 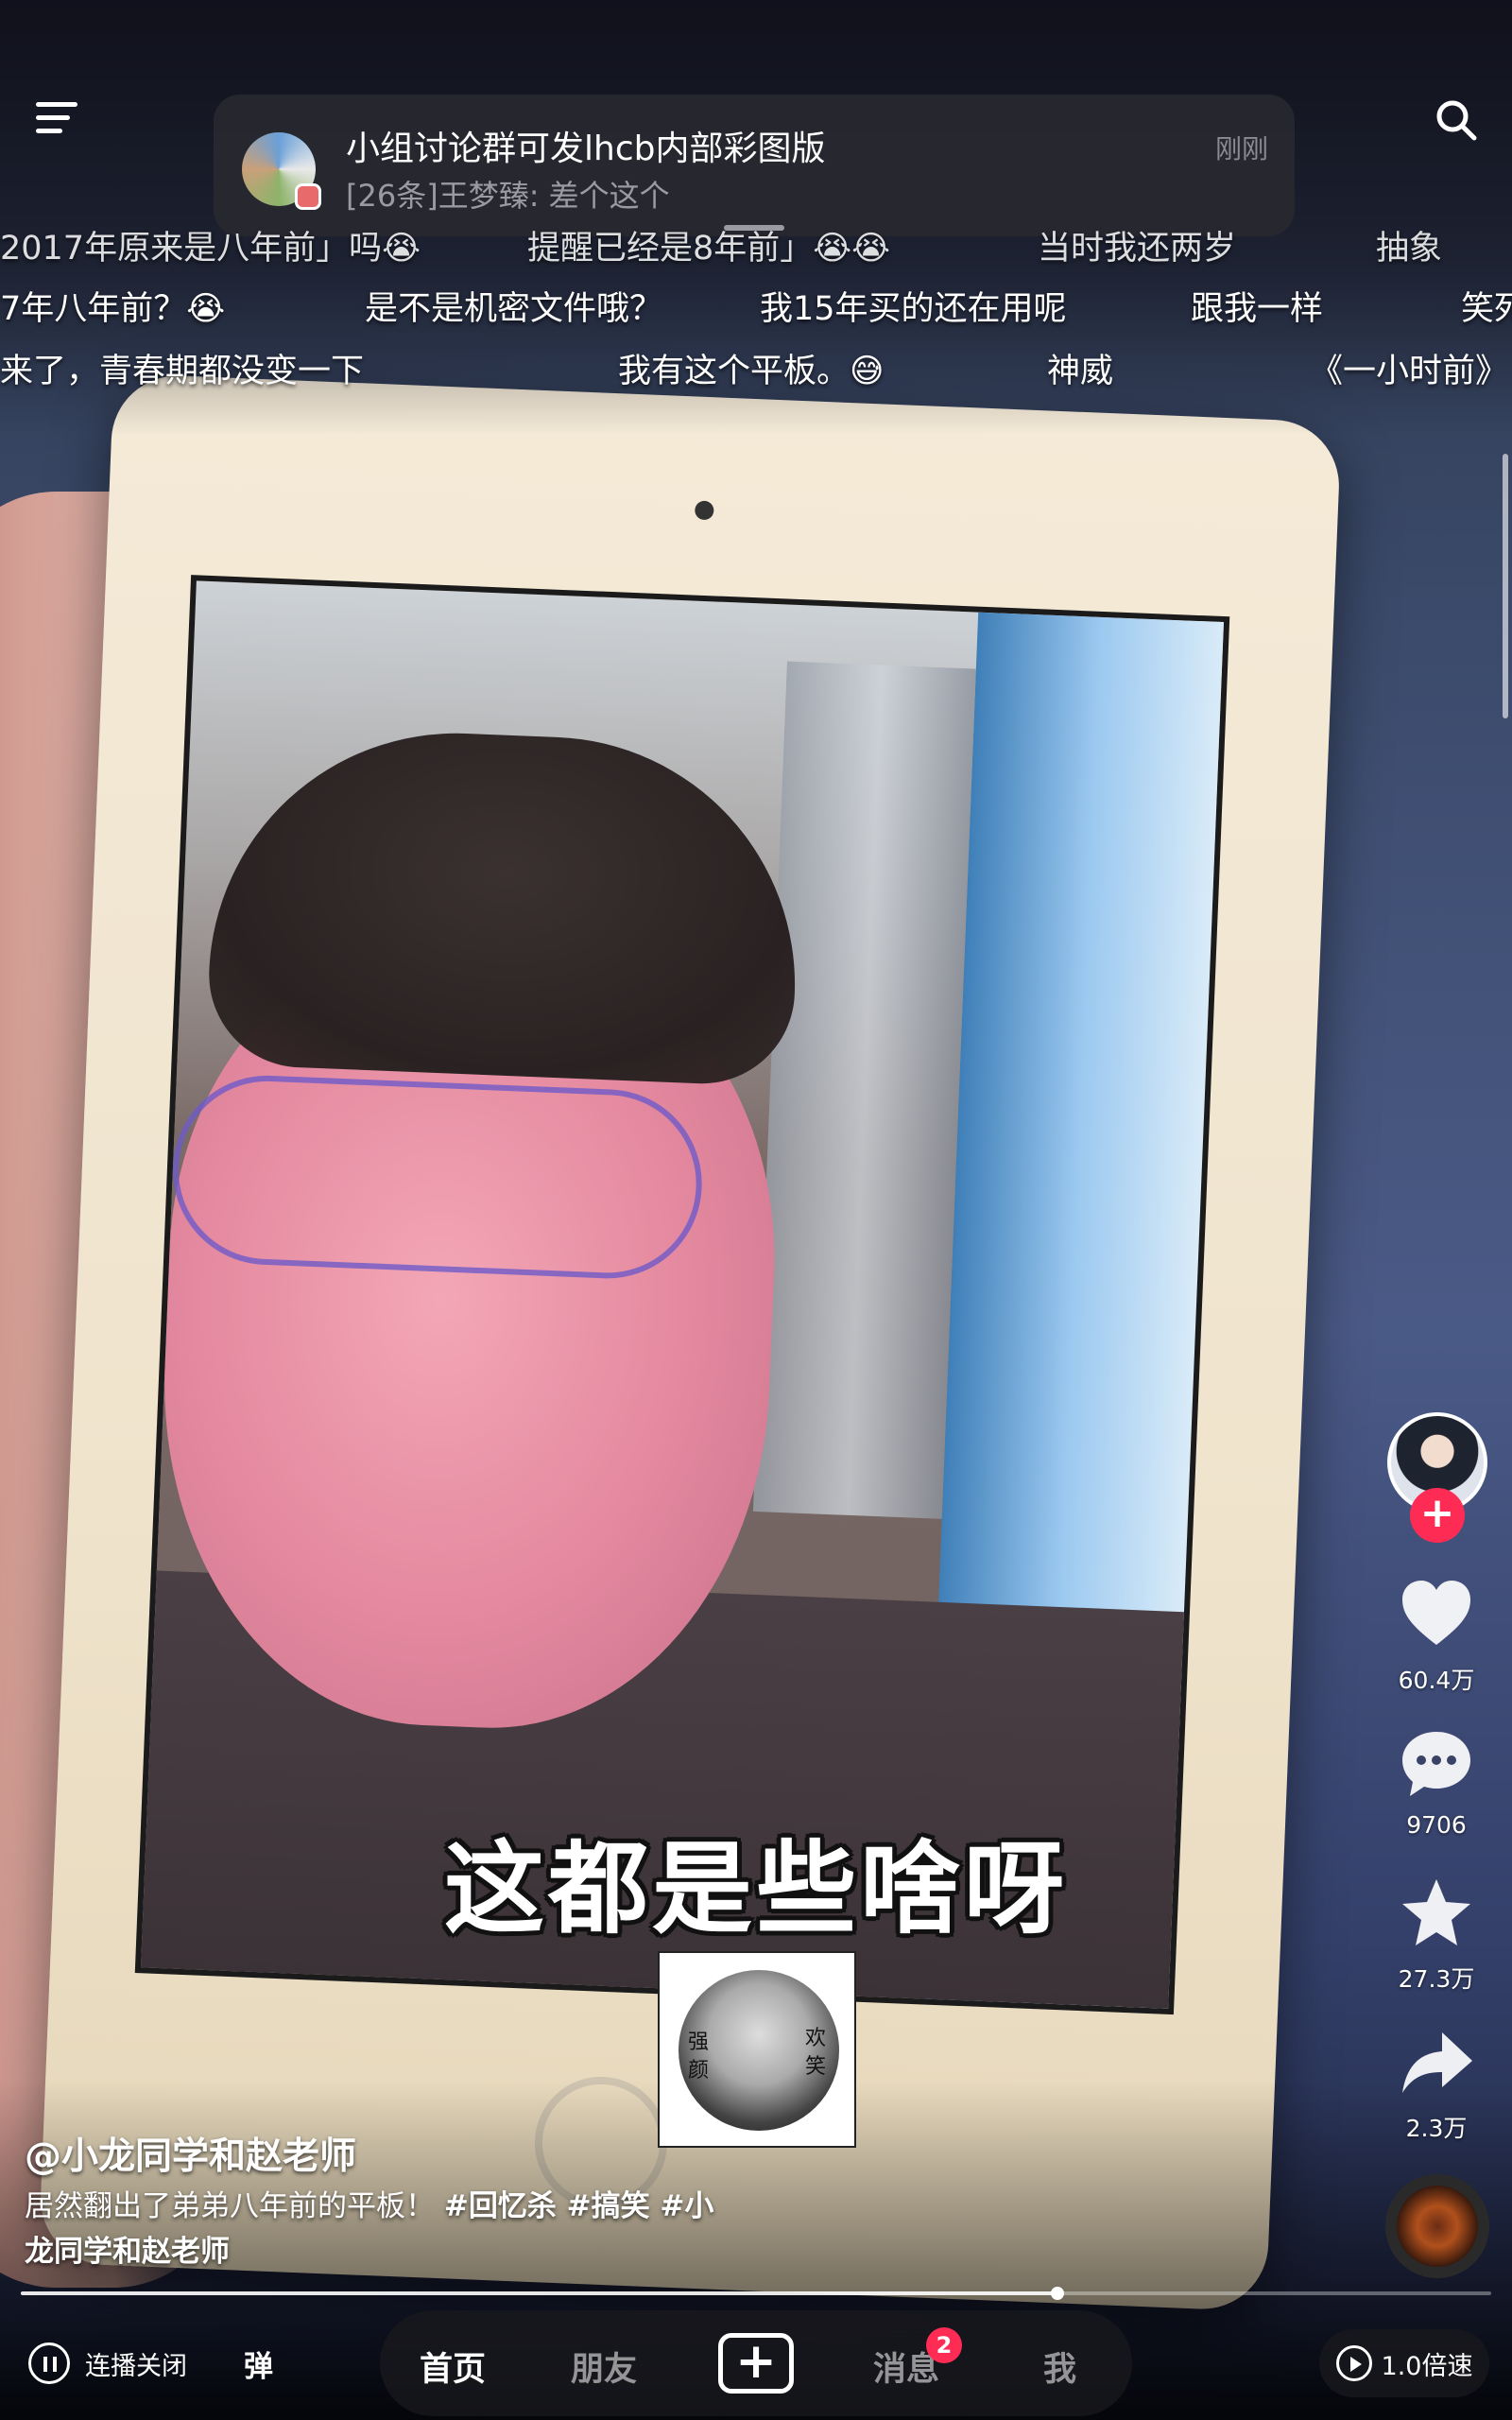 What do you see at coordinates (1486, 309) in the screenshot?
I see `danmaku-item: 笑死` at bounding box center [1486, 309].